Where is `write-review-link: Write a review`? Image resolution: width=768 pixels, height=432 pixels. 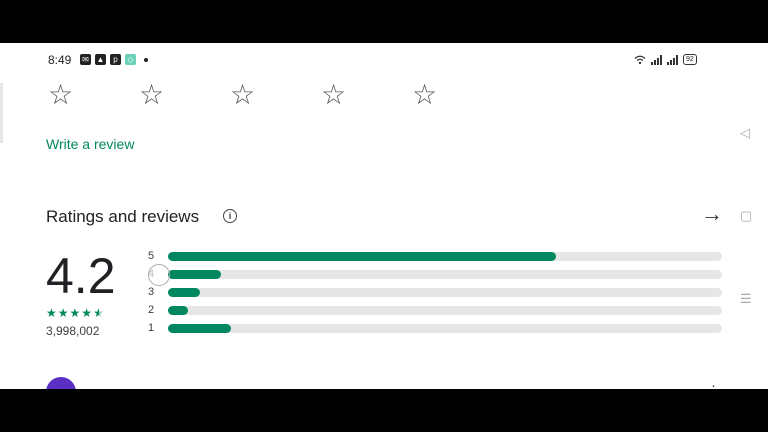 write-review-link: Write a review is located at coordinates (90, 144).